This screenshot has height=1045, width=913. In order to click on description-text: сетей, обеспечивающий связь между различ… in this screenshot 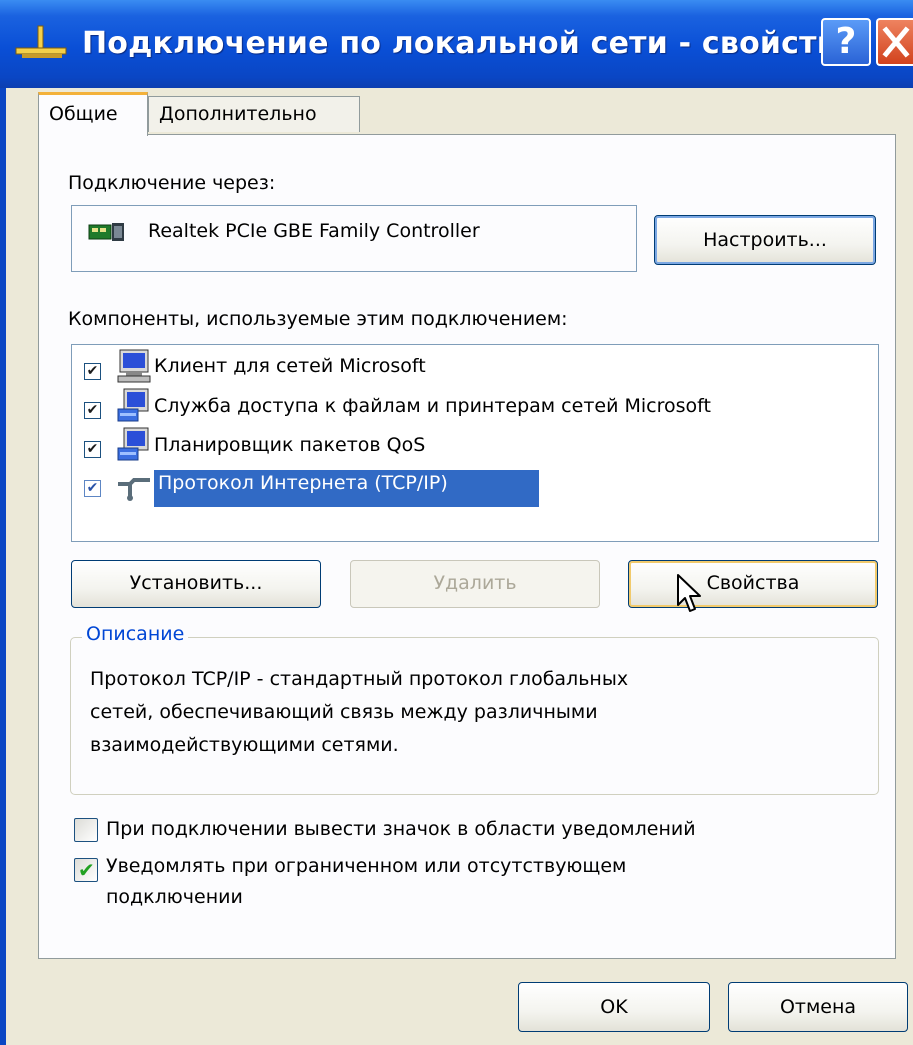, I will do `click(344, 712)`.